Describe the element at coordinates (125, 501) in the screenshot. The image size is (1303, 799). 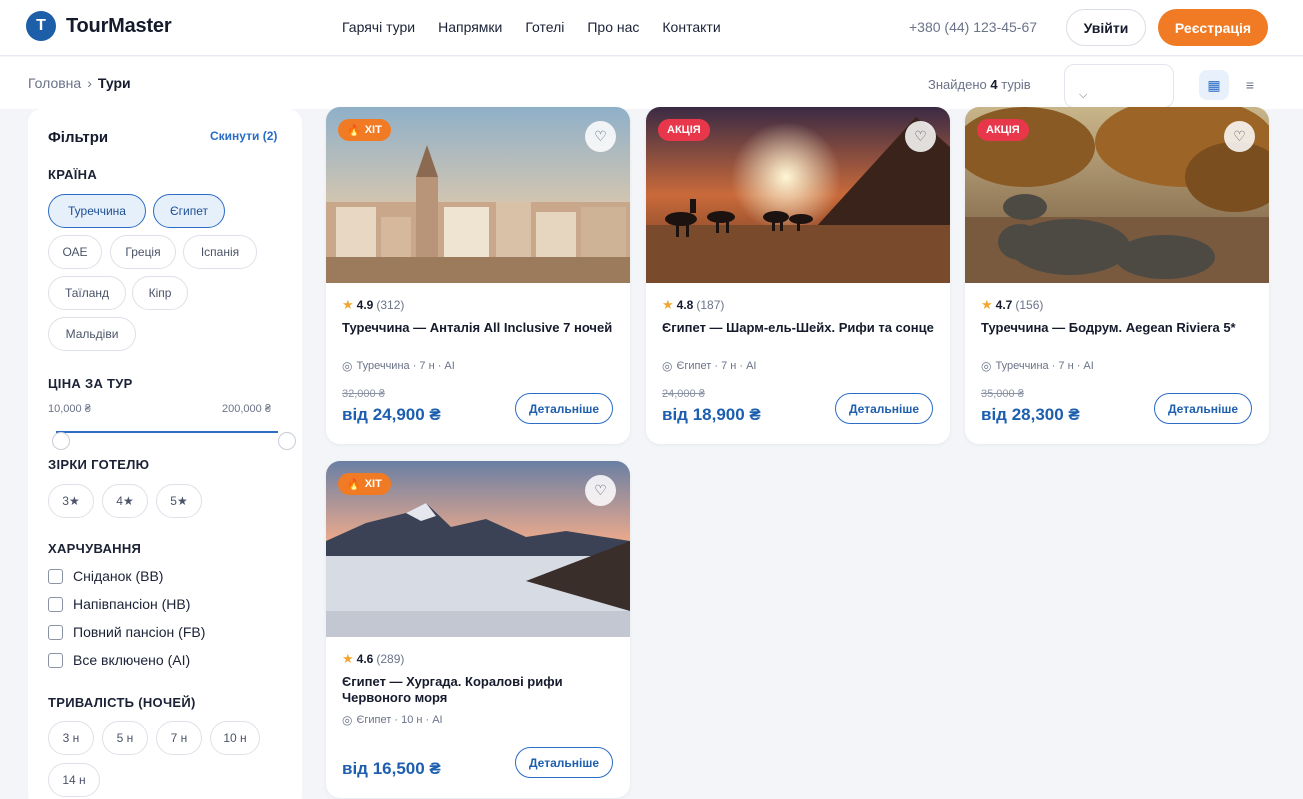
I see `stars-chip-4: 4★` at that location.